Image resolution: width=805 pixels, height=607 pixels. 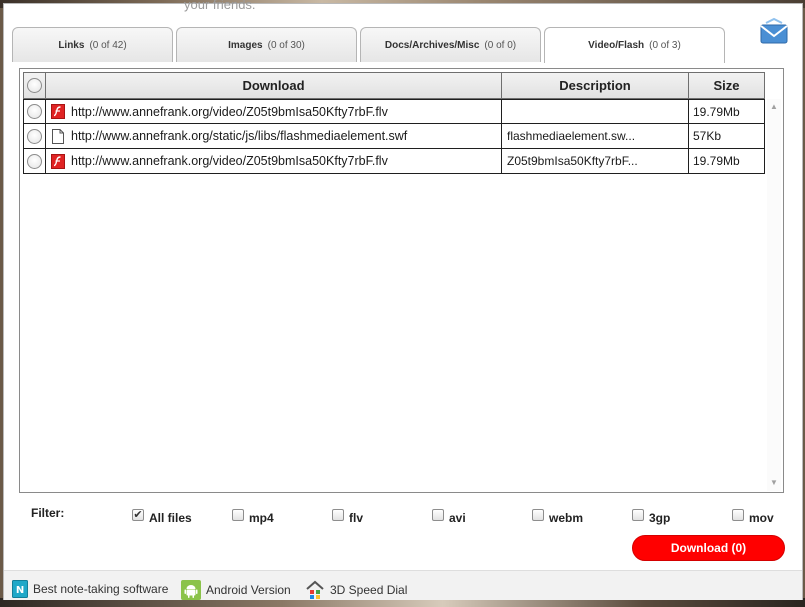 I want to click on scroll-down-arrow-icon: ▼, so click(x=774, y=483).